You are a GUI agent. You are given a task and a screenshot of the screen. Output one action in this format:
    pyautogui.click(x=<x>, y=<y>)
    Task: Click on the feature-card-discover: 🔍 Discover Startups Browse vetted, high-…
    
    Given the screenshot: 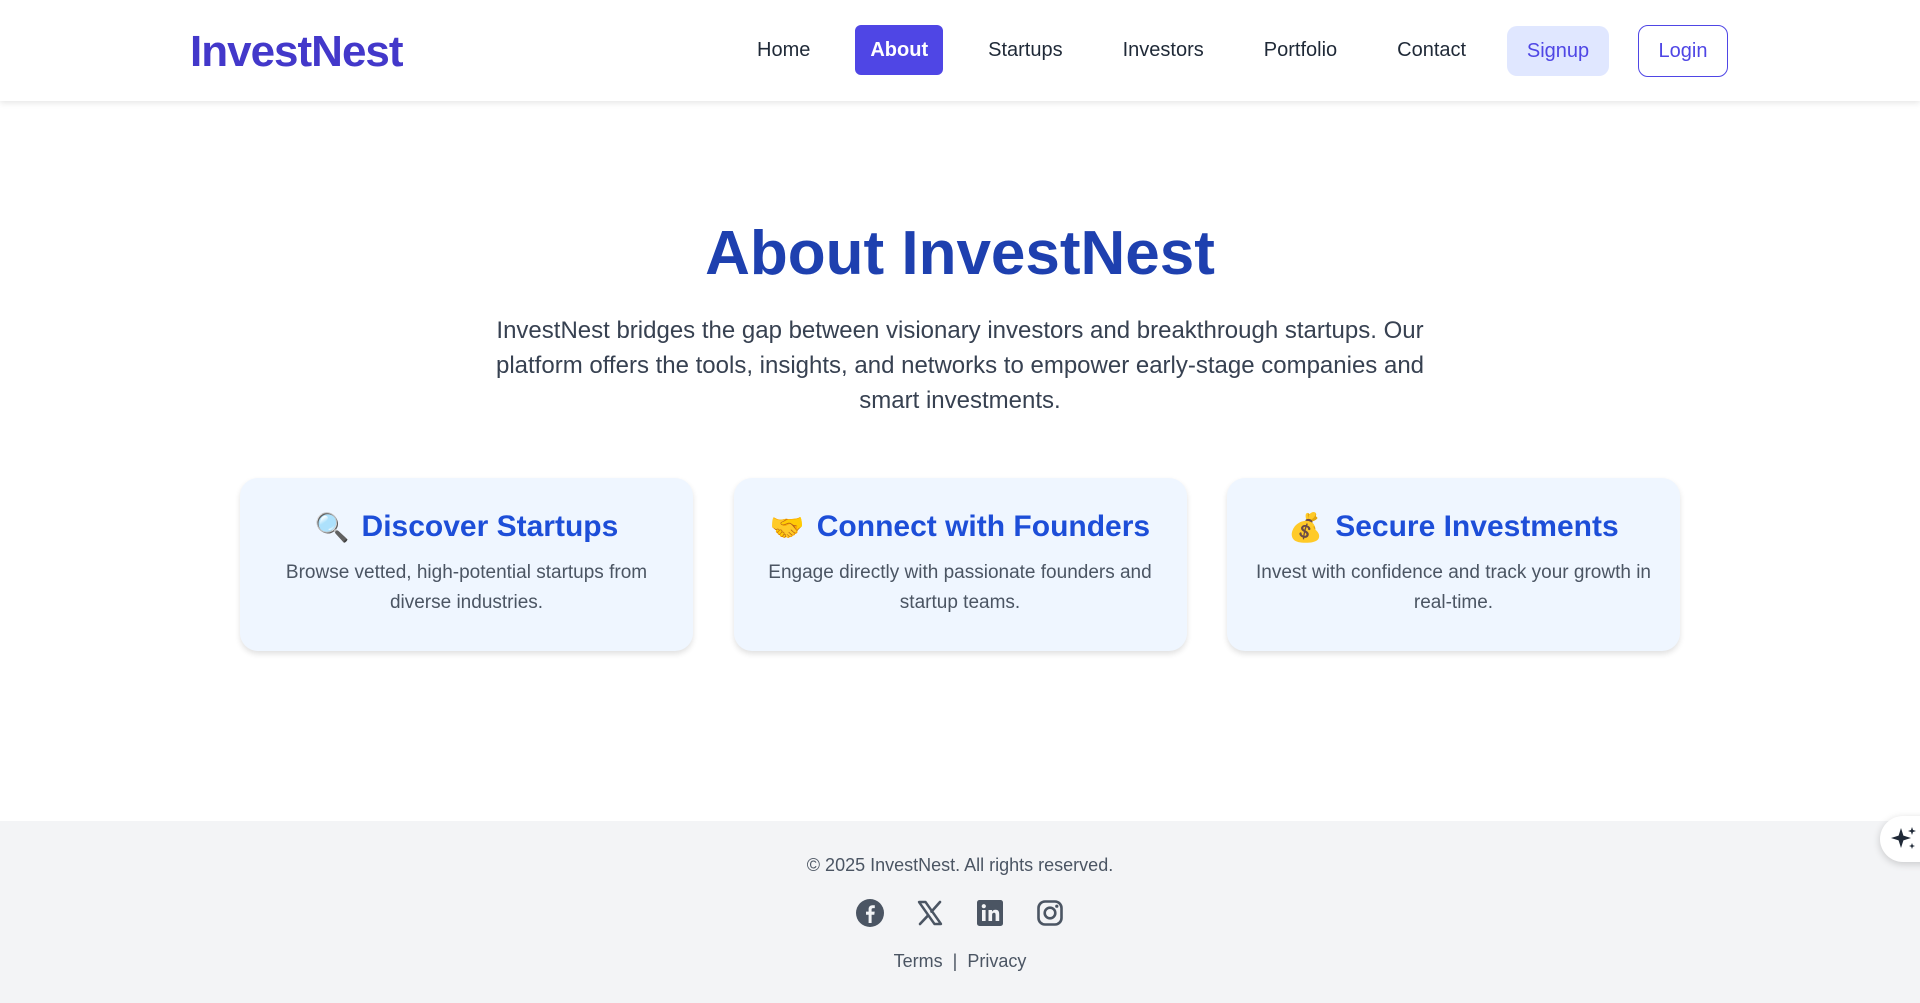 What is the action you would take?
    pyautogui.click(x=466, y=564)
    